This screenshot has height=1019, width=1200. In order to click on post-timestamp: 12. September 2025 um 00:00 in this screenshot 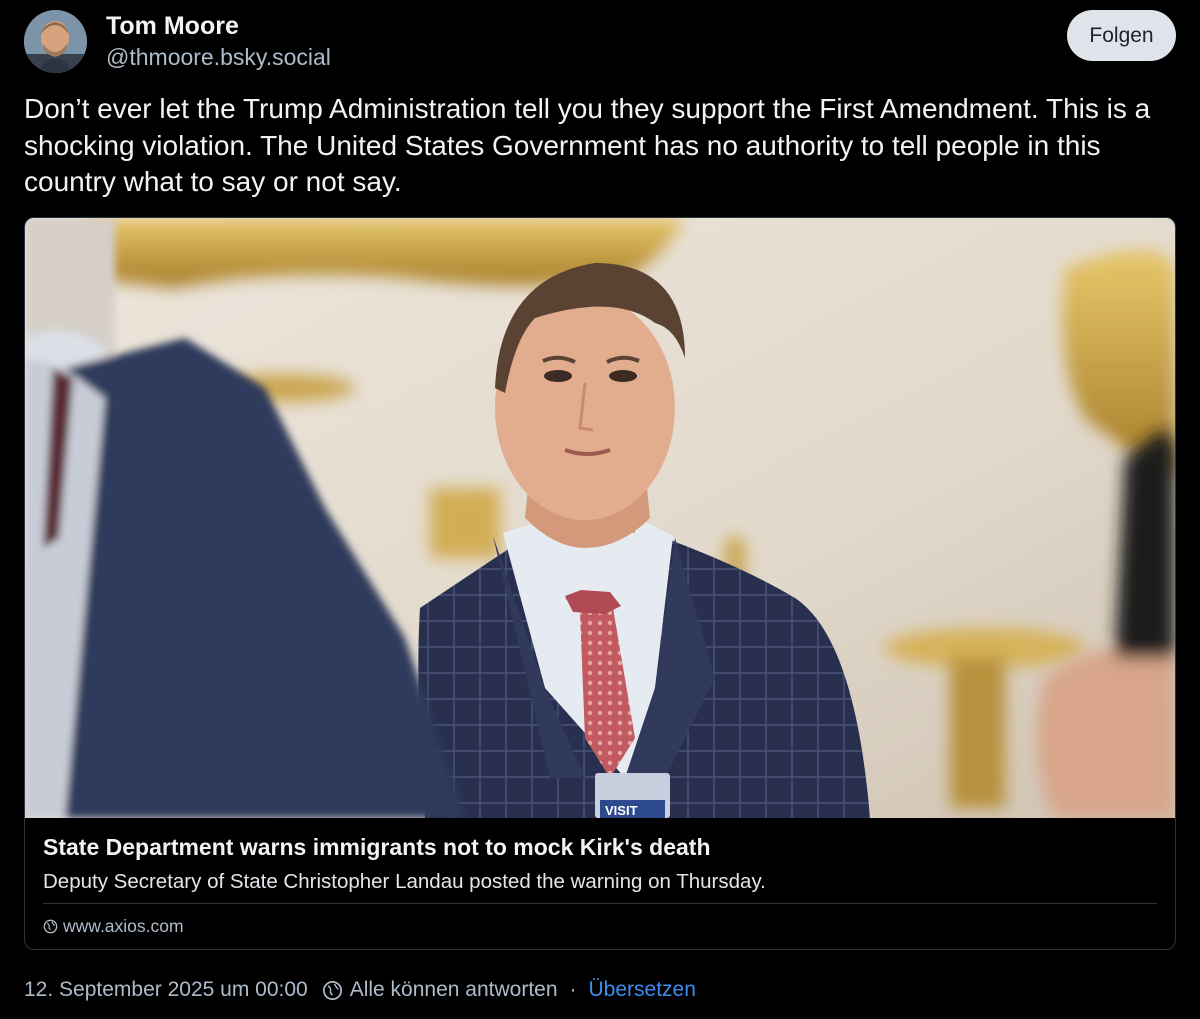, I will do `click(166, 990)`.